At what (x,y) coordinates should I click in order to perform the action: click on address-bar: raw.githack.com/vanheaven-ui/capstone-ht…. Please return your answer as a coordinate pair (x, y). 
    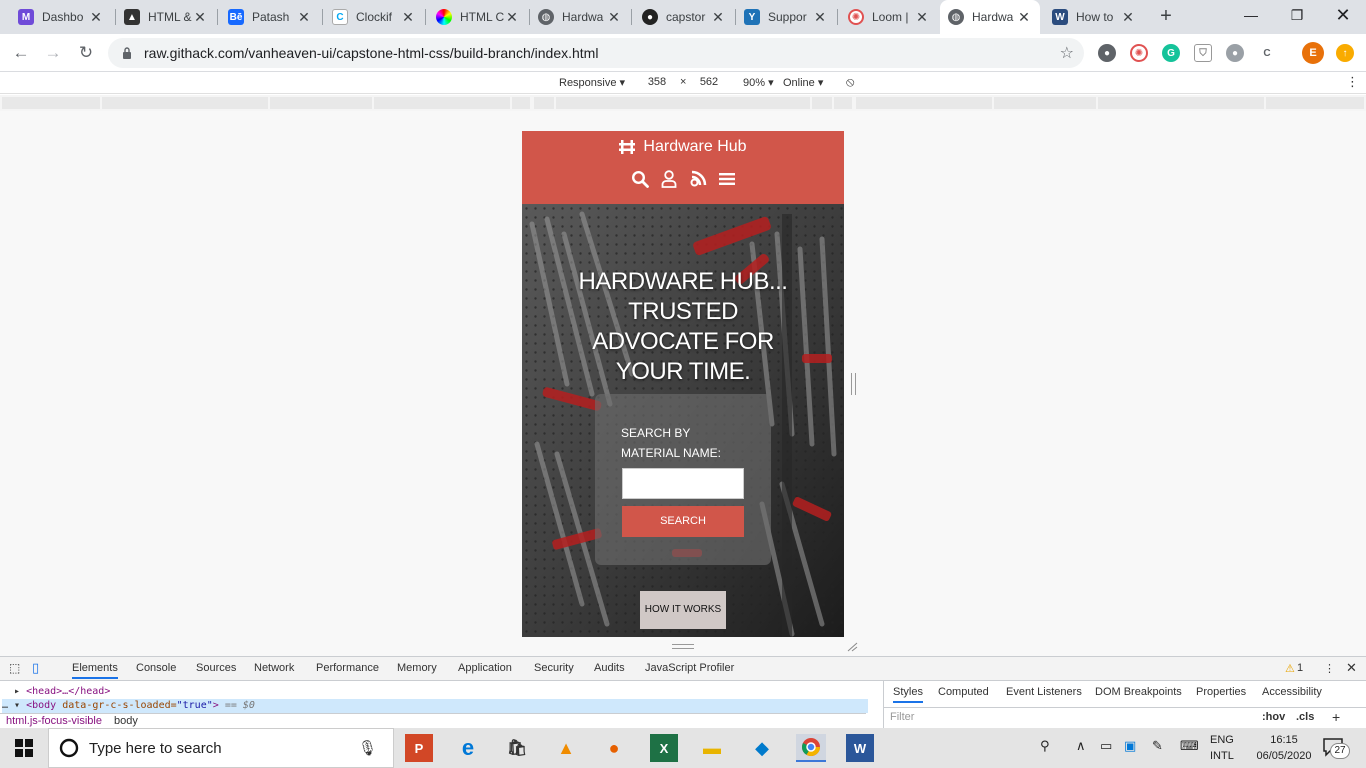
    Looking at the image, I should click on (596, 53).